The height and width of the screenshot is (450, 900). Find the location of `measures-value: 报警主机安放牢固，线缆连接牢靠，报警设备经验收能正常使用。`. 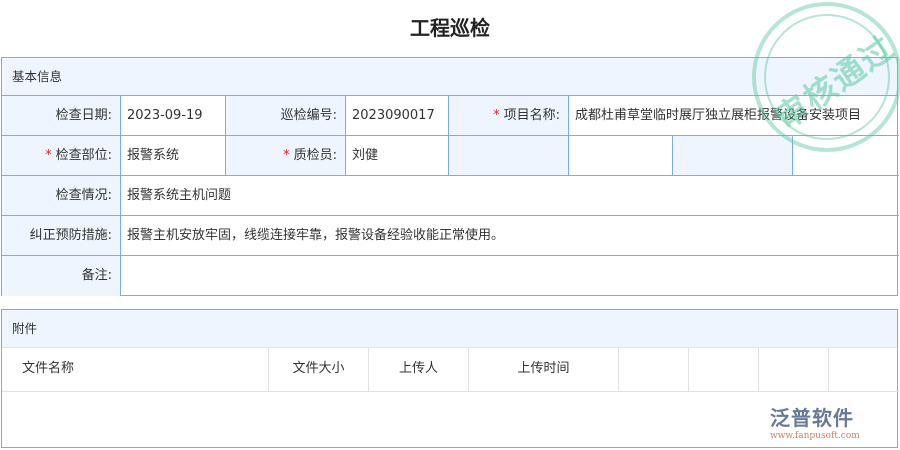

measures-value: 报警主机安放牢固，线缆连接牢靠，报警设备经验收能正常使用。 is located at coordinates (510, 236).